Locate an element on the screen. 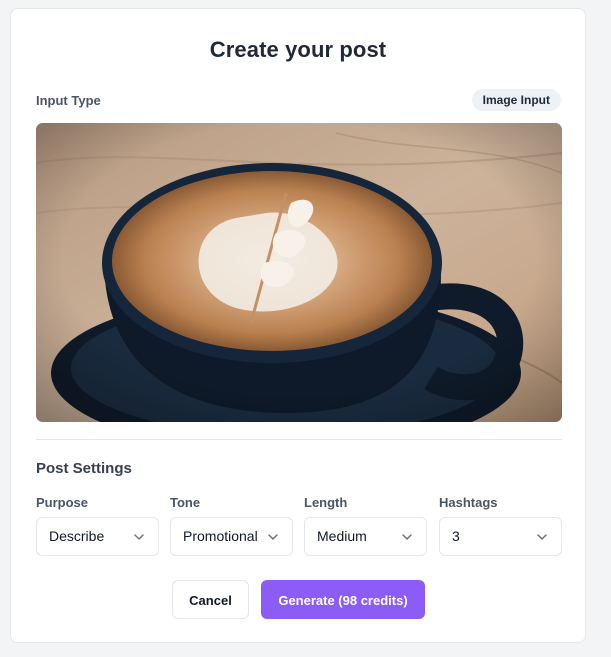  hashtags-label: Hashtags is located at coordinates (468, 502).